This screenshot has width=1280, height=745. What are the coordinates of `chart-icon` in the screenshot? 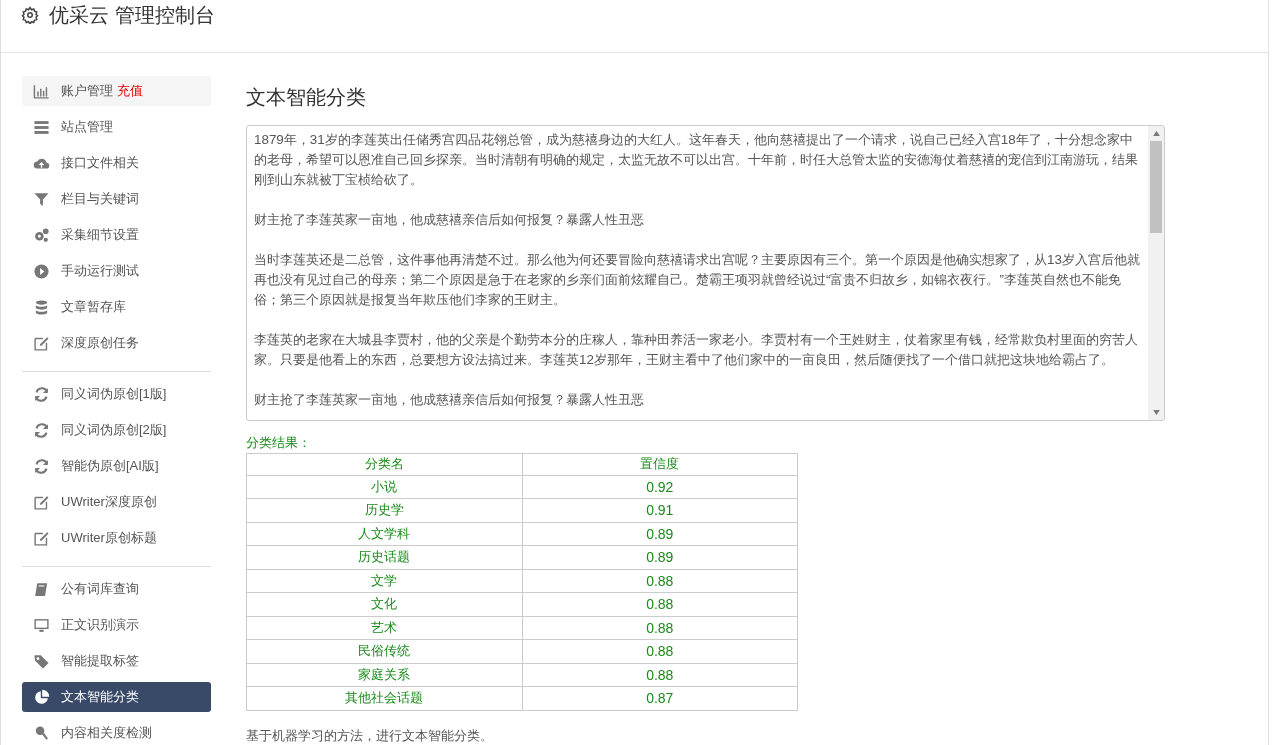 It's located at (41, 91).